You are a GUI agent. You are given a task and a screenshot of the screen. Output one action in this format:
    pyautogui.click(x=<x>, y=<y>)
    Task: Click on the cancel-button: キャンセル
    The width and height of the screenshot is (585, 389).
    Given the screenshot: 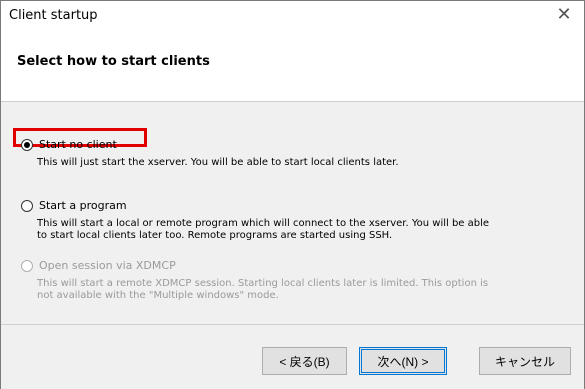 What is the action you would take?
    pyautogui.click(x=525, y=361)
    